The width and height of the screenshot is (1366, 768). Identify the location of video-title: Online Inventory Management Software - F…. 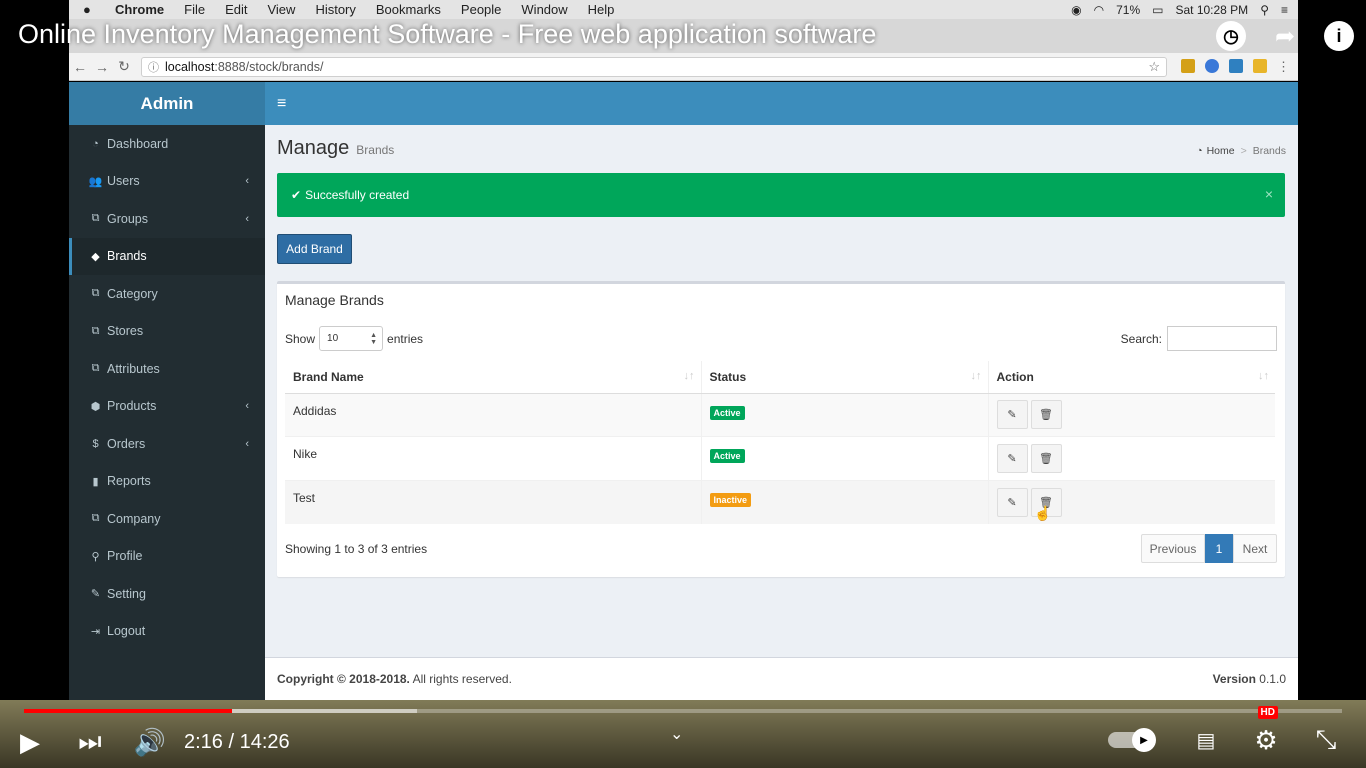
(447, 34).